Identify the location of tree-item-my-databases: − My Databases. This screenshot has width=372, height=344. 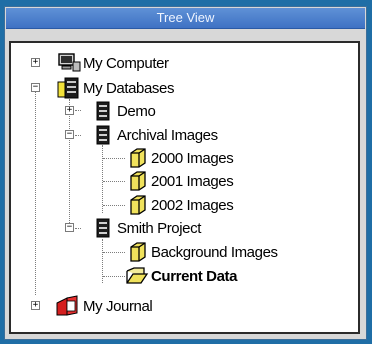
(111, 88).